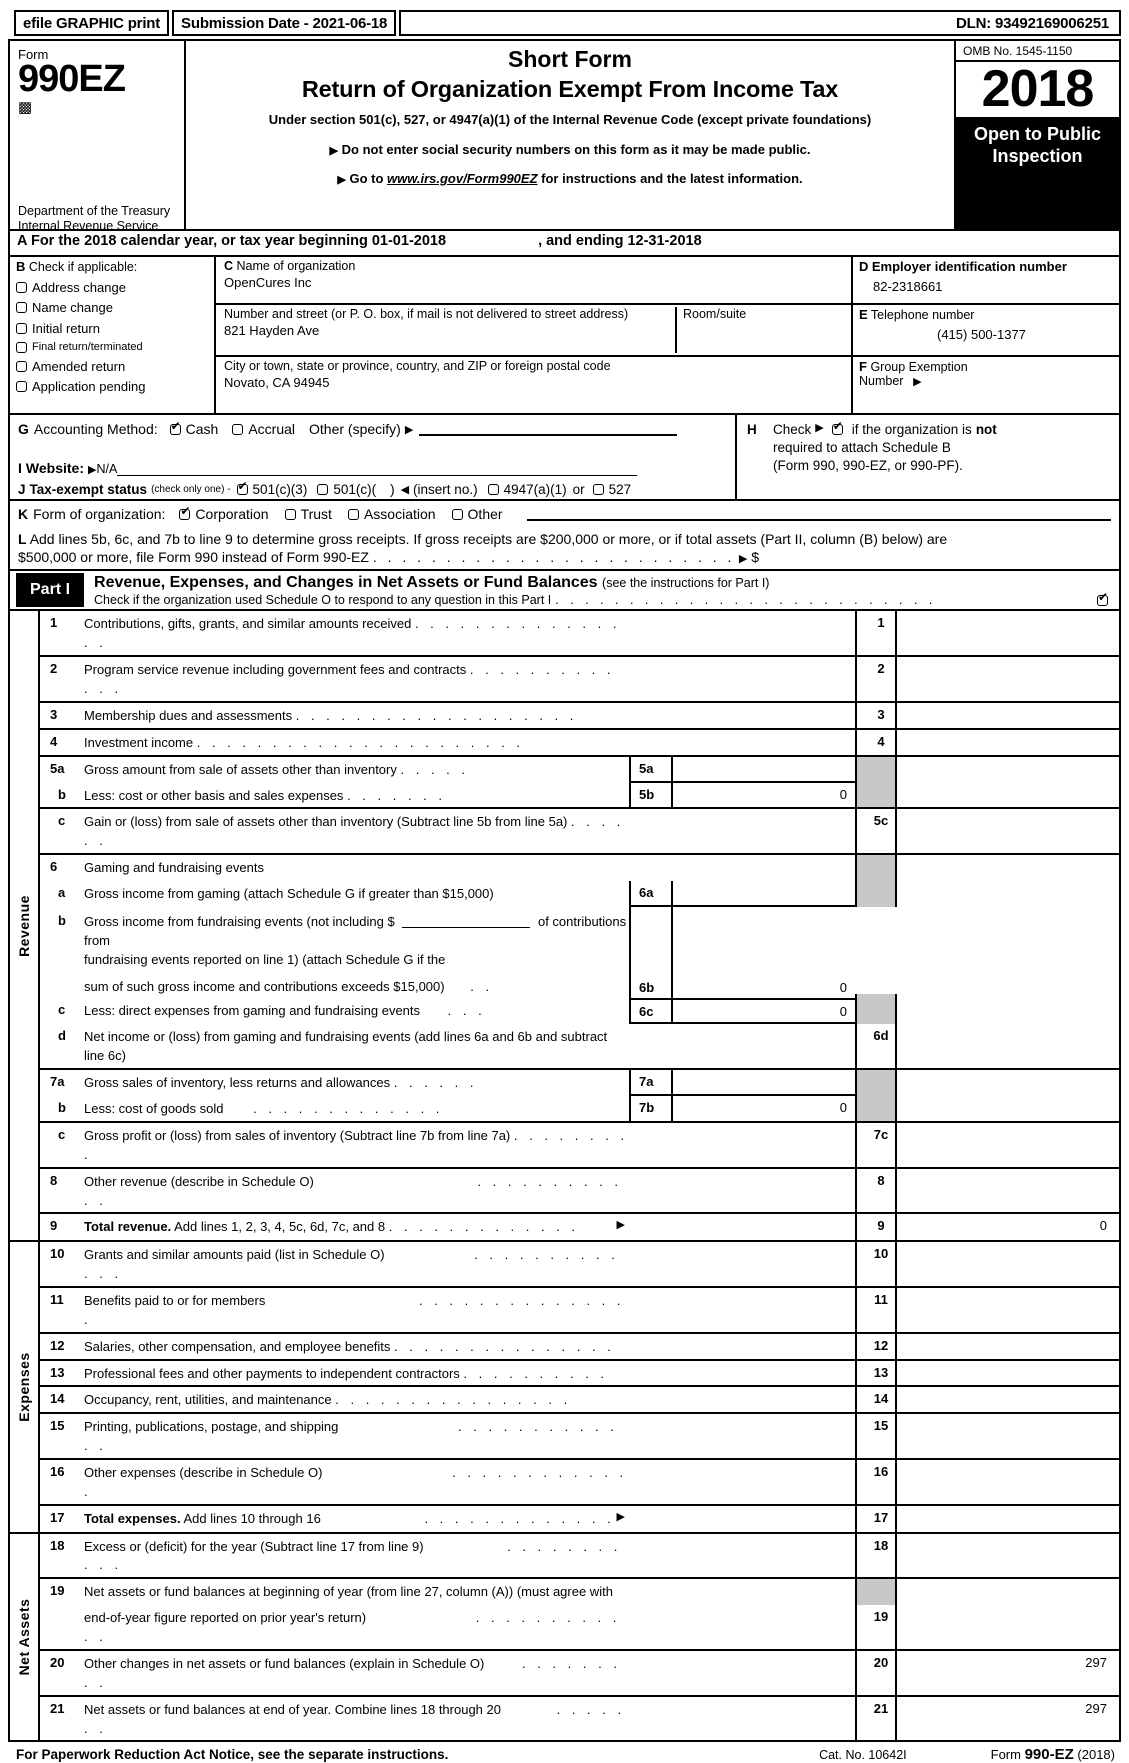  I want to click on line-description-bold: Total expenses., so click(132, 1518).